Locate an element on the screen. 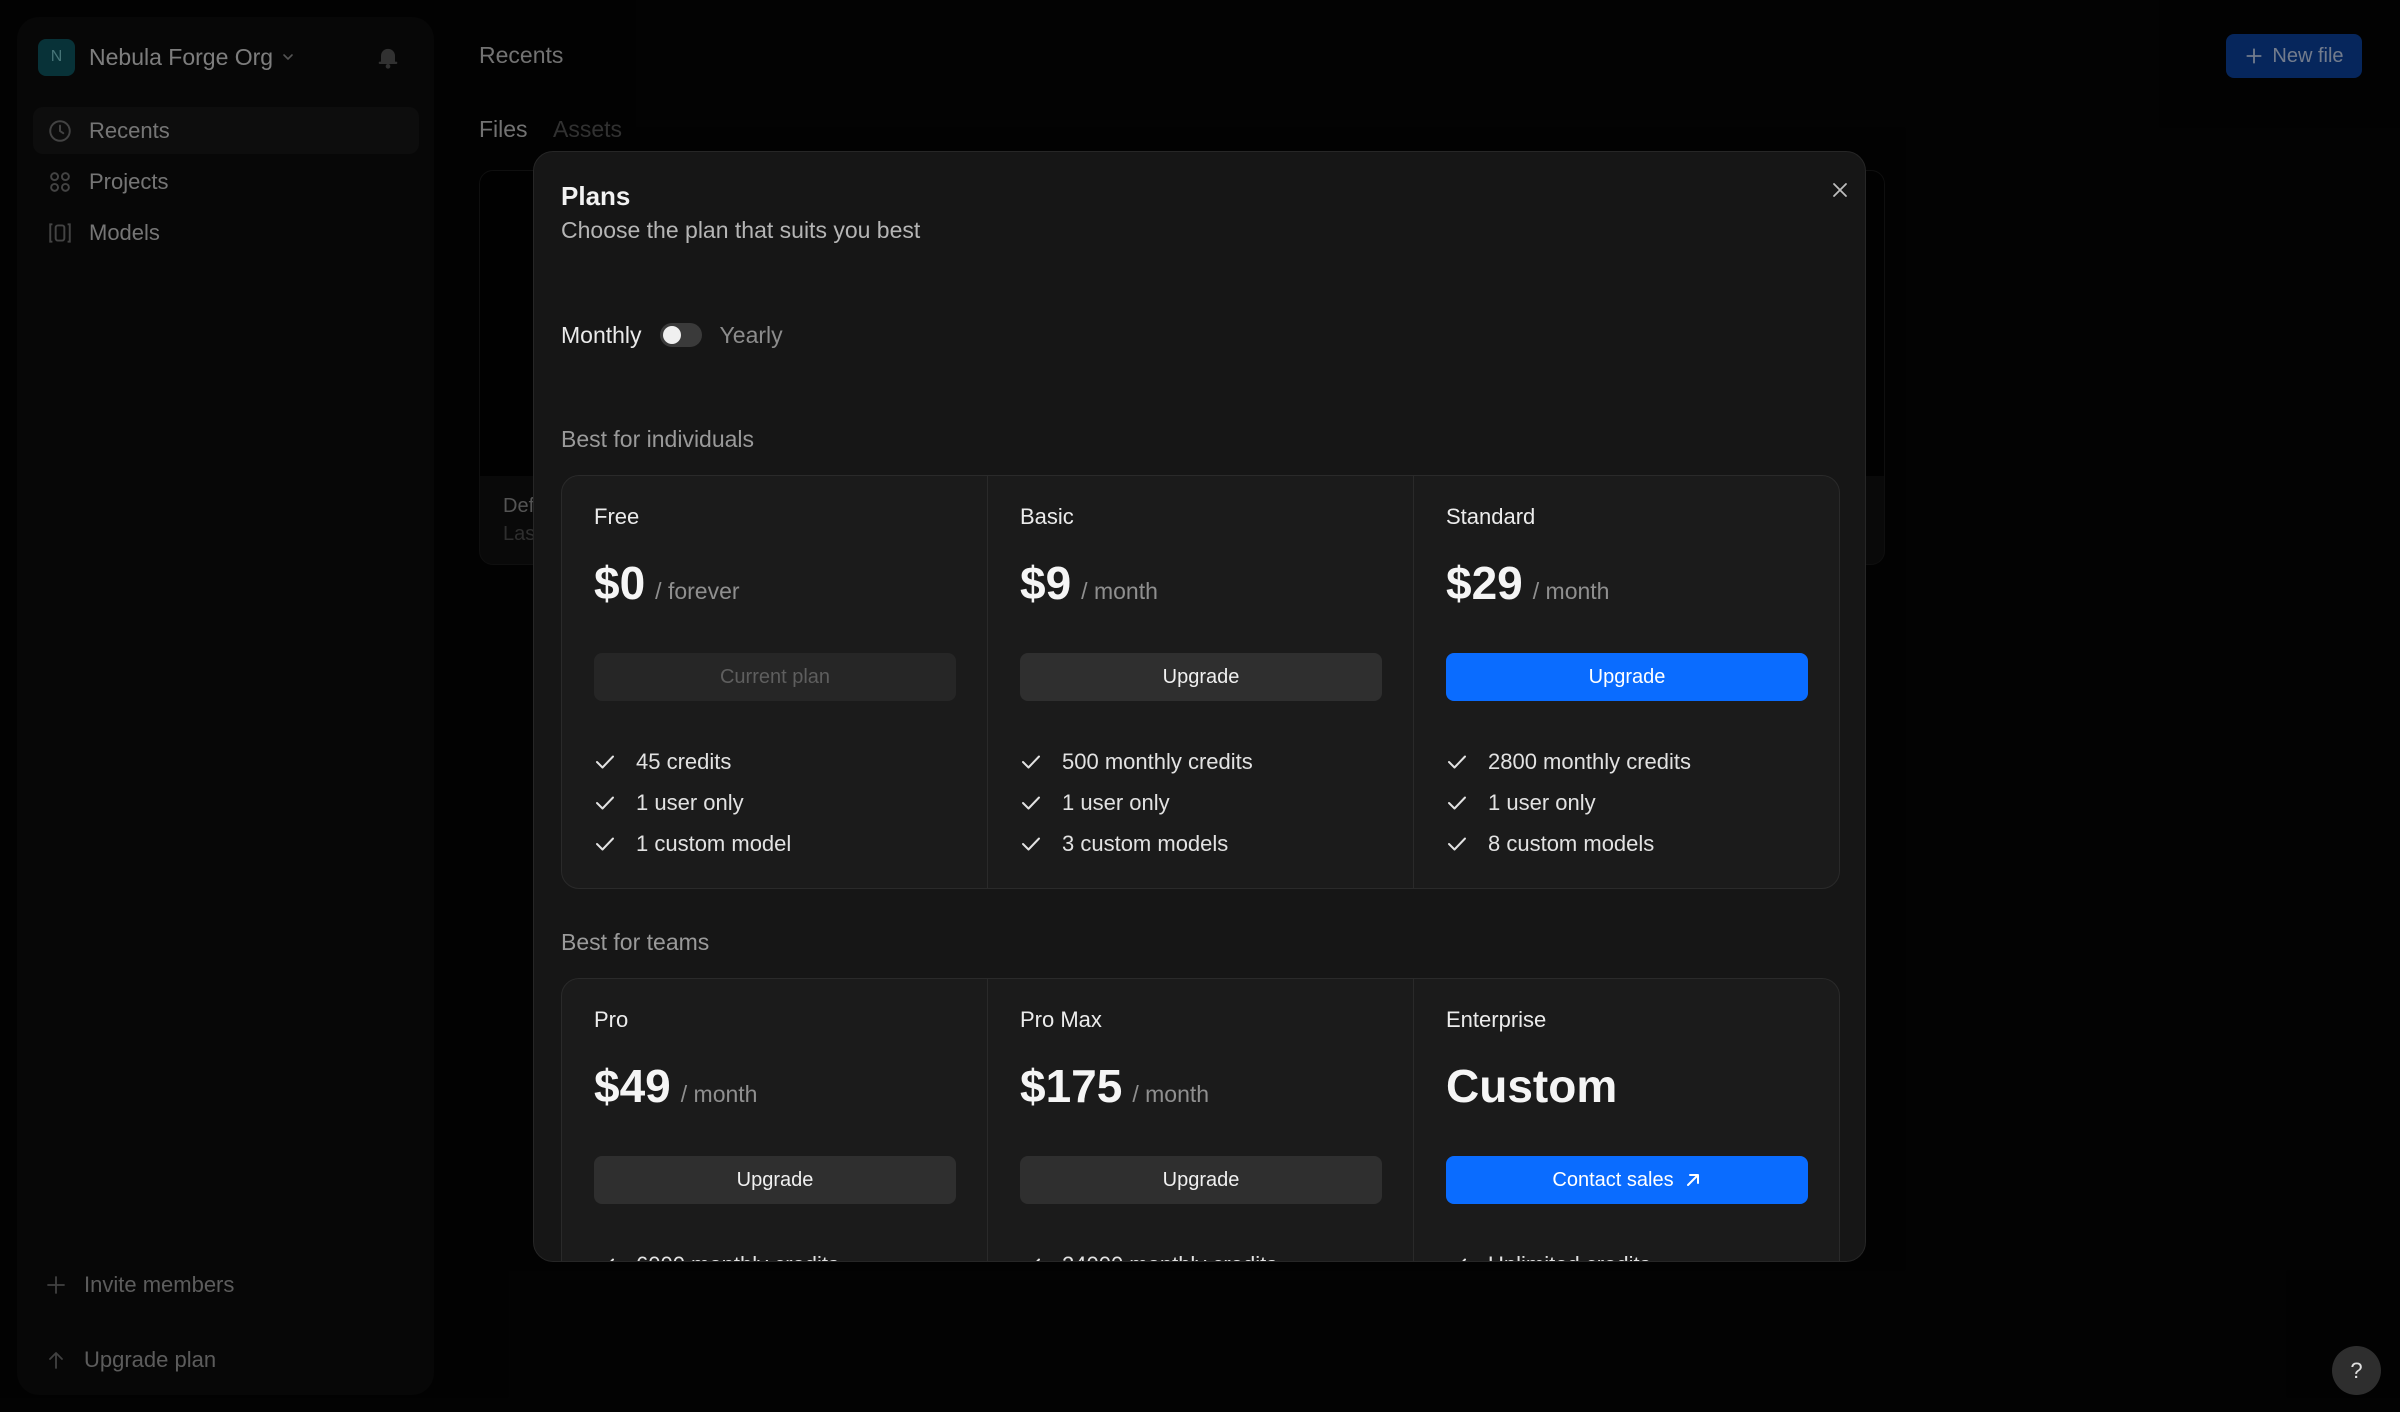 The width and height of the screenshot is (2400, 1412). plan-name: Pro is located at coordinates (611, 1019).